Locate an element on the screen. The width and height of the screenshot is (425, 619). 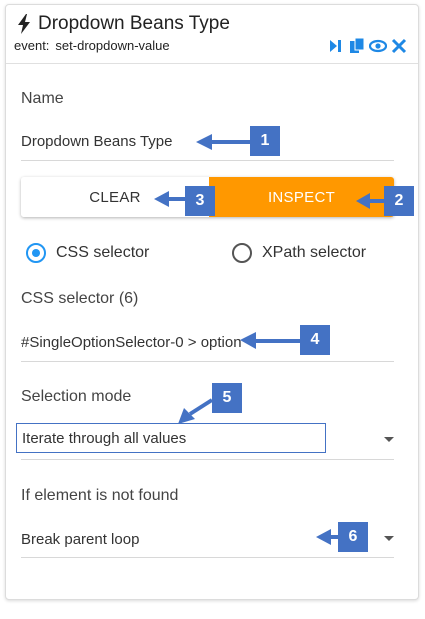
header-actions is located at coordinates (367, 46).